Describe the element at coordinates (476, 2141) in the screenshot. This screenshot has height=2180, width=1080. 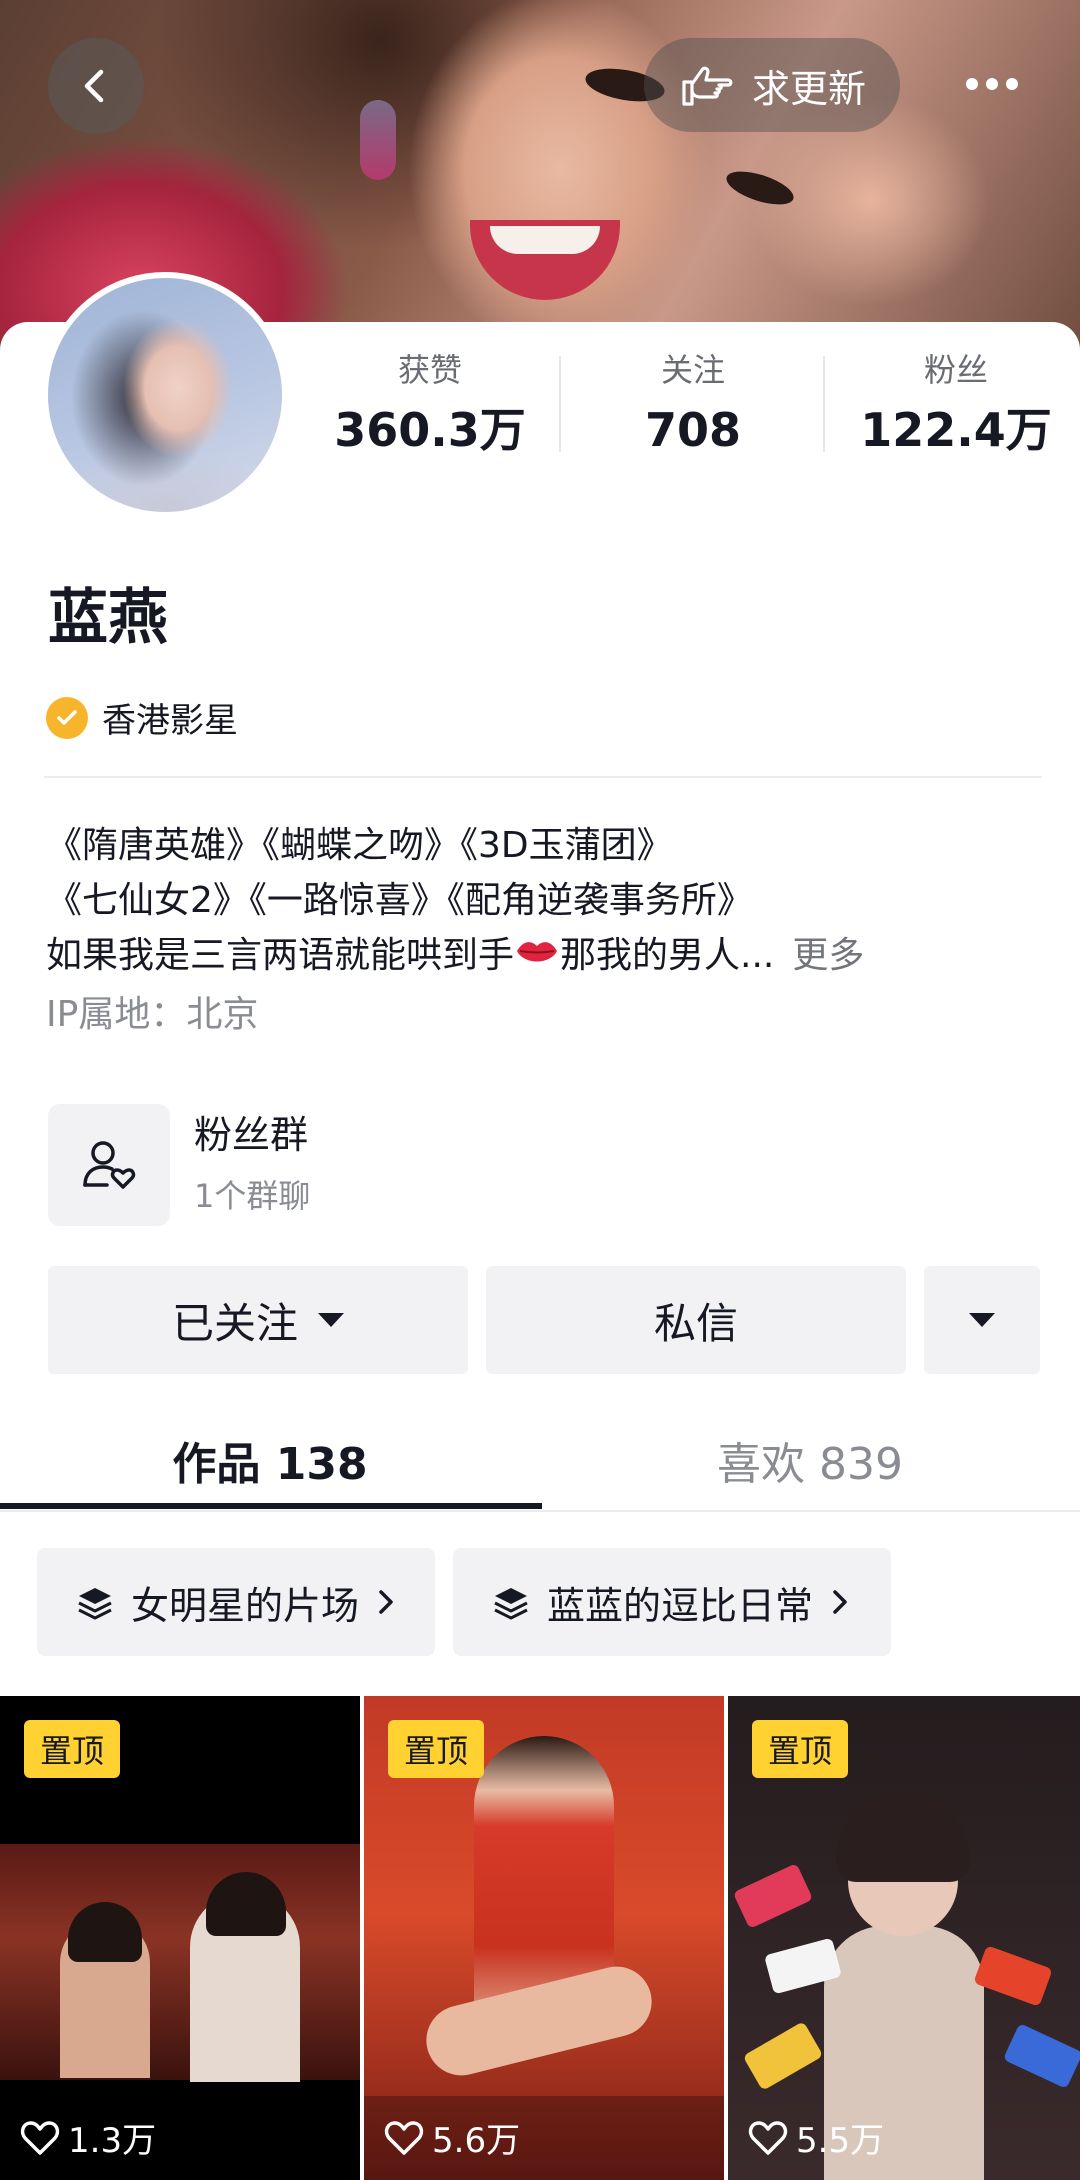
I see `video-likes-count: 5.6万` at that location.